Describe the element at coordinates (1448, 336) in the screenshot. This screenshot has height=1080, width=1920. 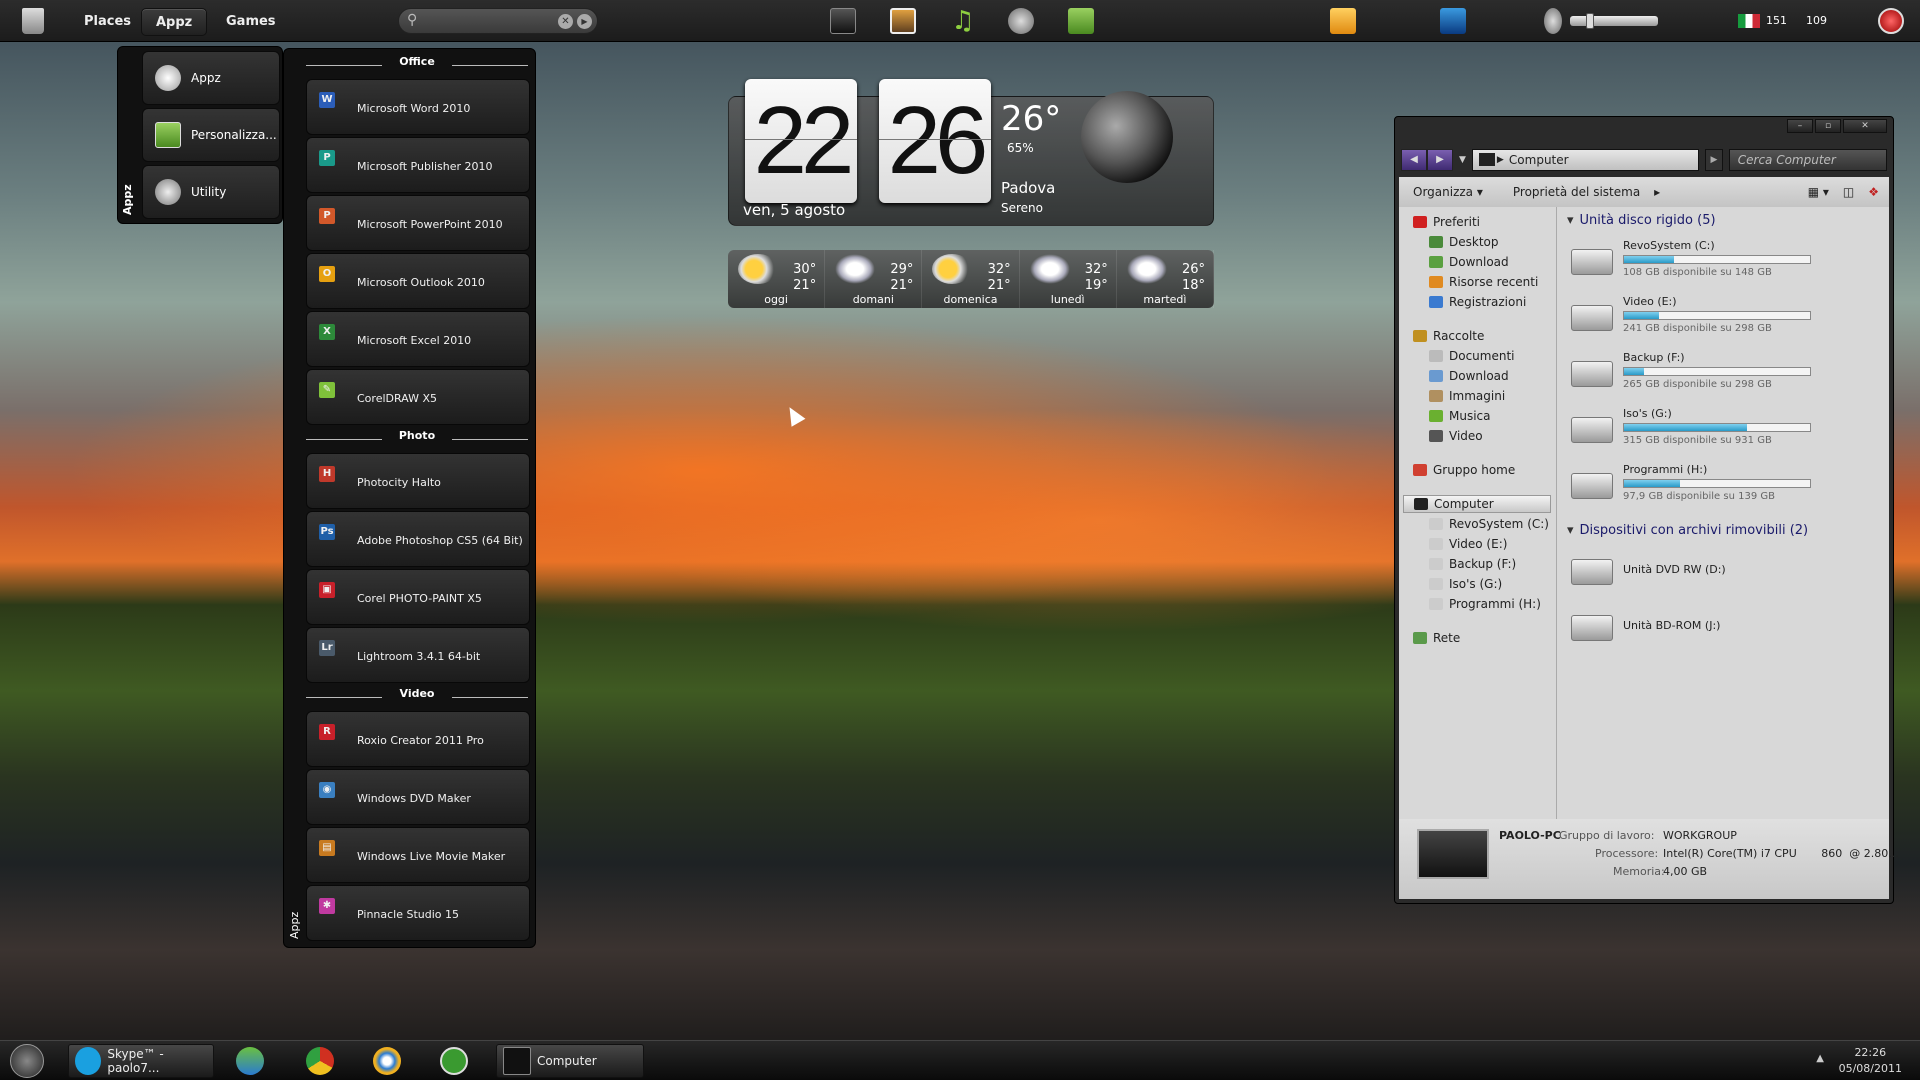
I see `nav-item: Raccolte` at that location.